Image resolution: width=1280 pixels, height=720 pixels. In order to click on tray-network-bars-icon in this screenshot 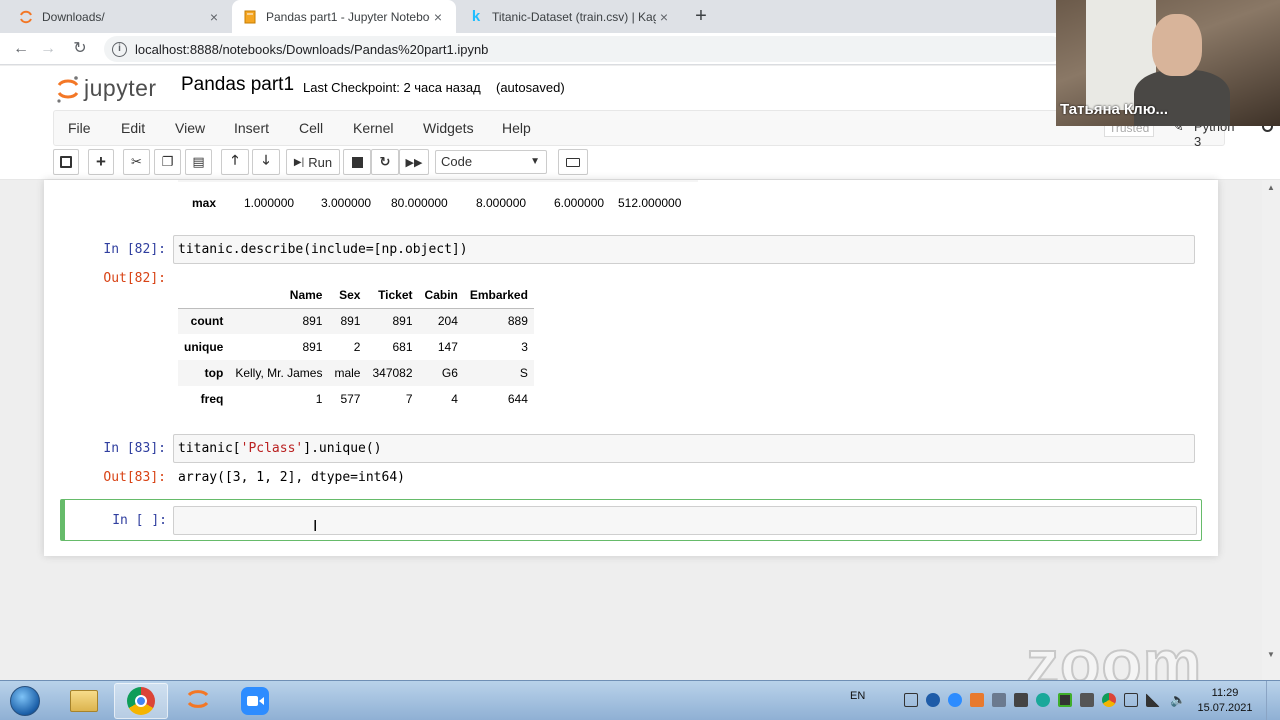, I will do `click(1153, 700)`.